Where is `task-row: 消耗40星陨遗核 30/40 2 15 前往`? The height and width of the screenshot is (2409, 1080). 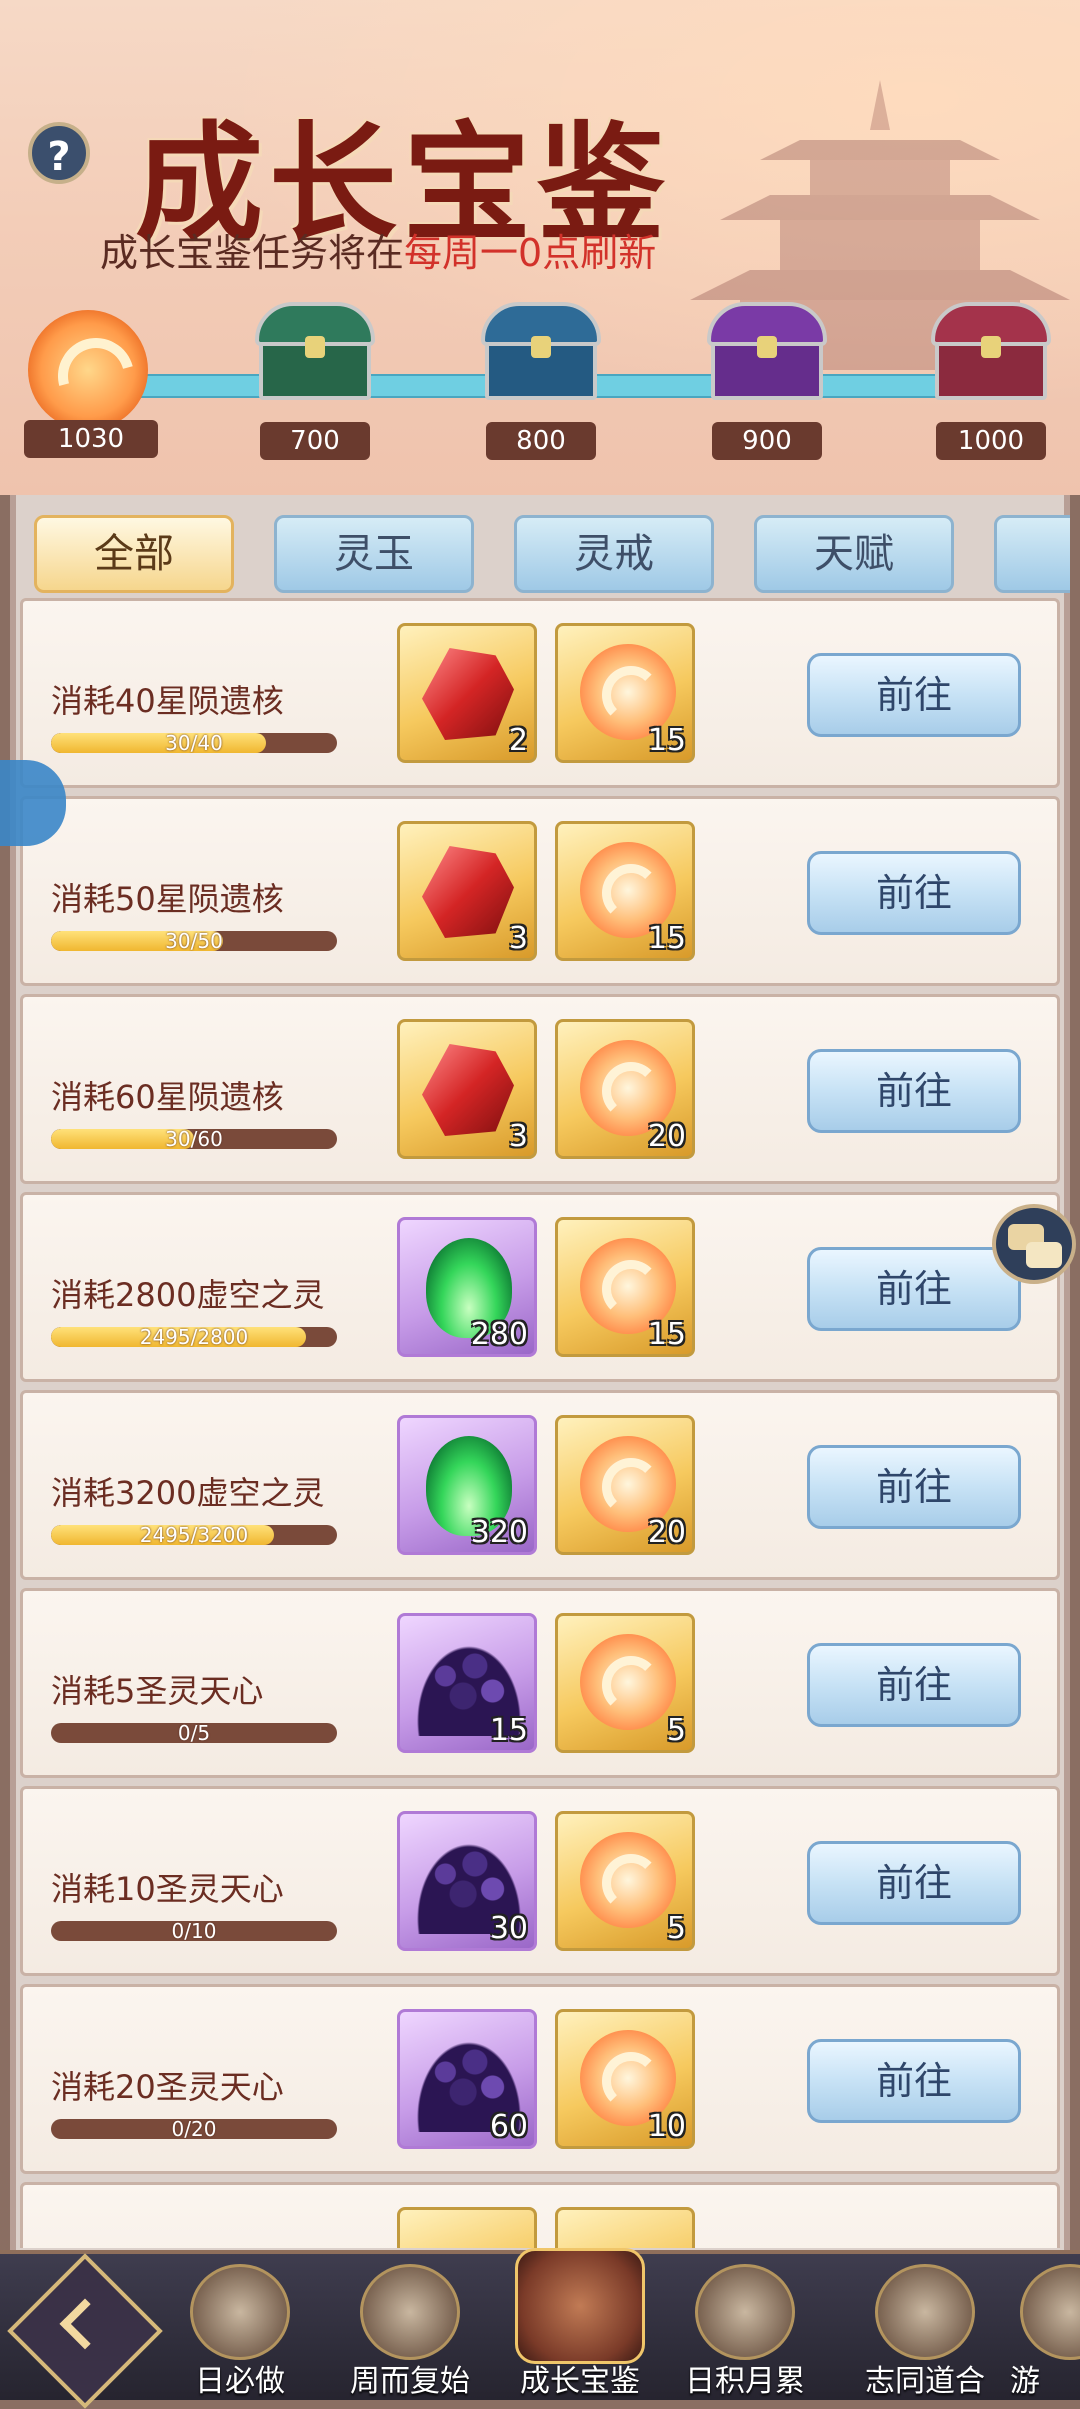
task-row: 消耗40星陨遗核 30/40 2 15 前往 is located at coordinates (540, 693).